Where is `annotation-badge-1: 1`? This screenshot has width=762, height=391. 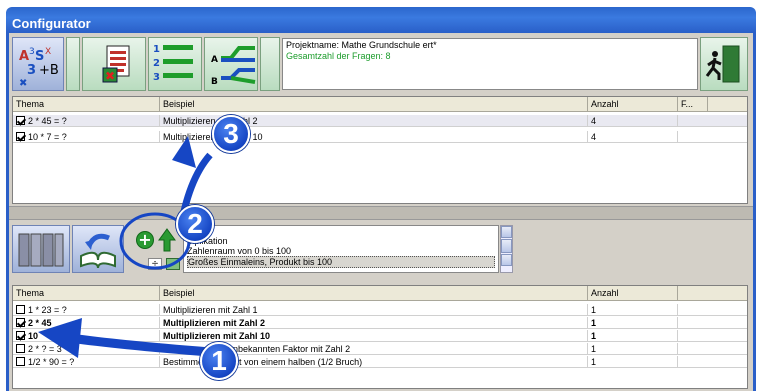
annotation-badge-1: 1 is located at coordinates (219, 361).